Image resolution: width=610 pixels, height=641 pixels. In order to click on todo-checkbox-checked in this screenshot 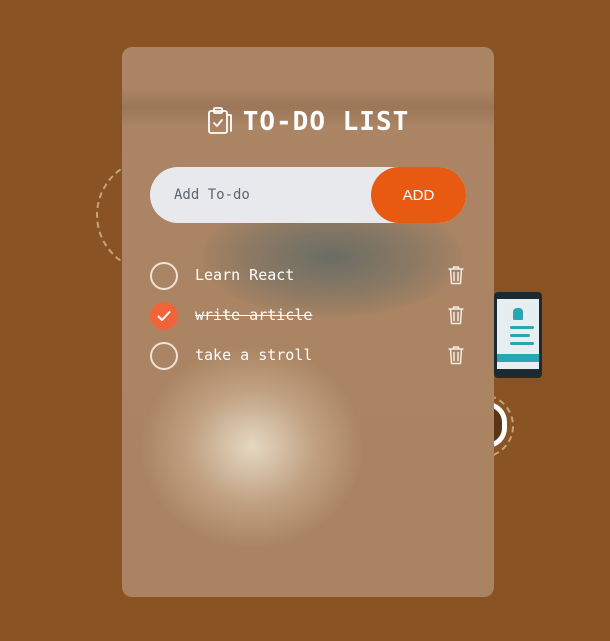, I will do `click(164, 316)`.